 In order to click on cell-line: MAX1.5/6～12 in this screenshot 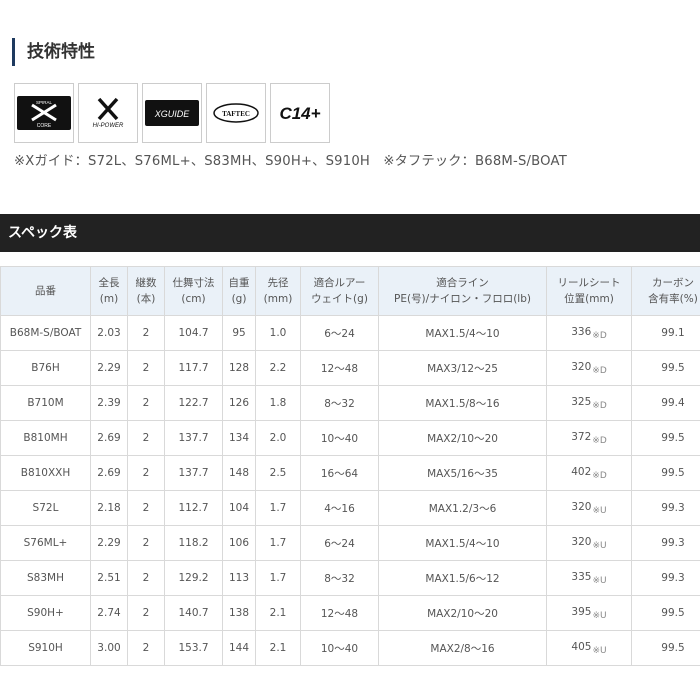, I will do `click(462, 578)`.